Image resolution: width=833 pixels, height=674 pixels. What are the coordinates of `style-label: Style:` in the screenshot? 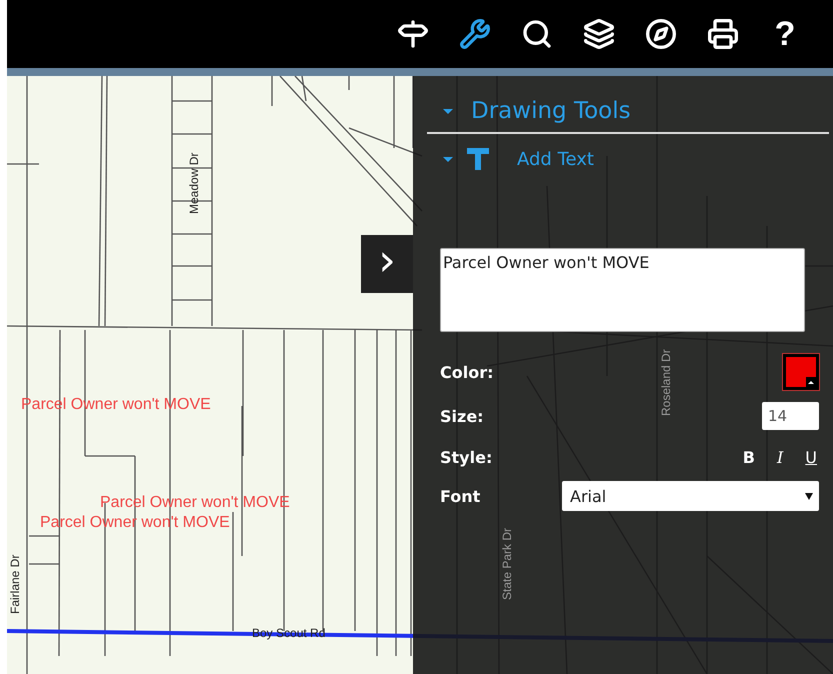 It's located at (466, 457).